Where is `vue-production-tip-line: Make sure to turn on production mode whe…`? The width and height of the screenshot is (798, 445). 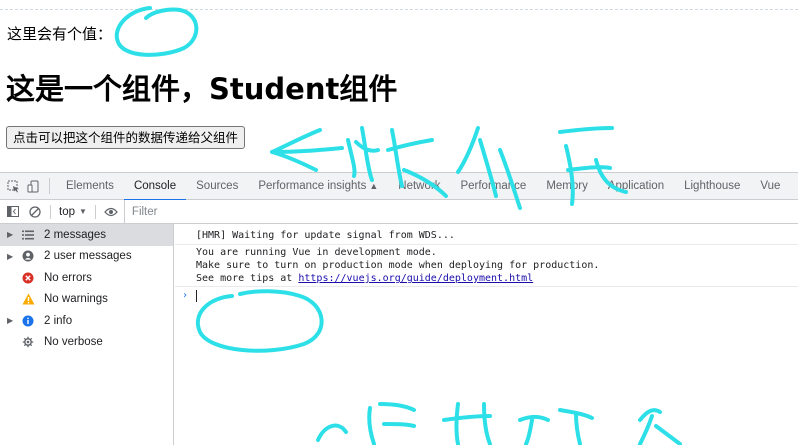 vue-production-tip-line: Make sure to turn on production mode whe… is located at coordinates (398, 265).